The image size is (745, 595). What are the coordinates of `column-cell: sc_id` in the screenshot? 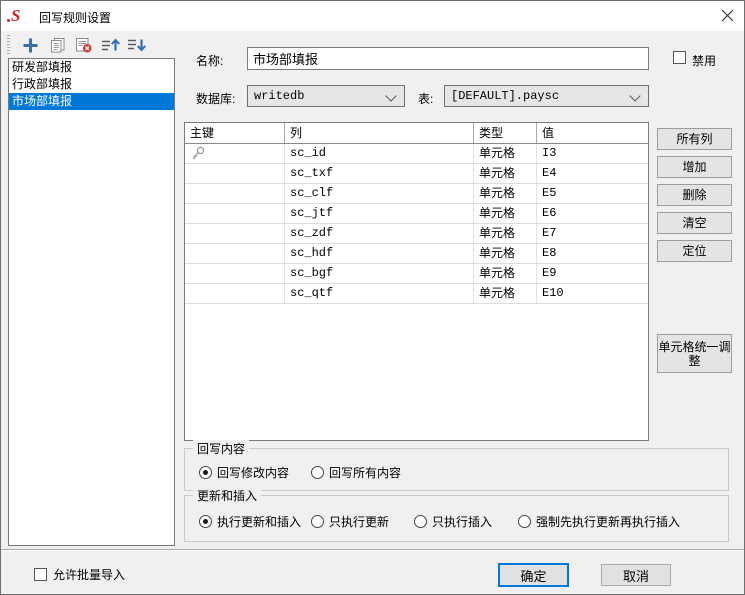 It's located at (379, 153).